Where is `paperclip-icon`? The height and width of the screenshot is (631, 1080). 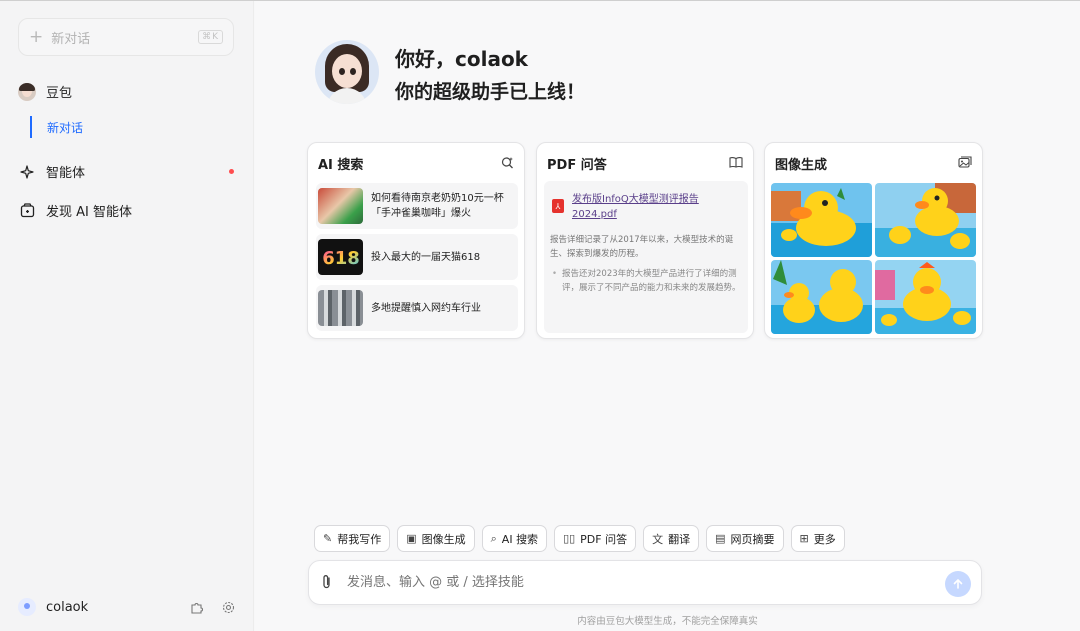 paperclip-icon is located at coordinates (327, 584).